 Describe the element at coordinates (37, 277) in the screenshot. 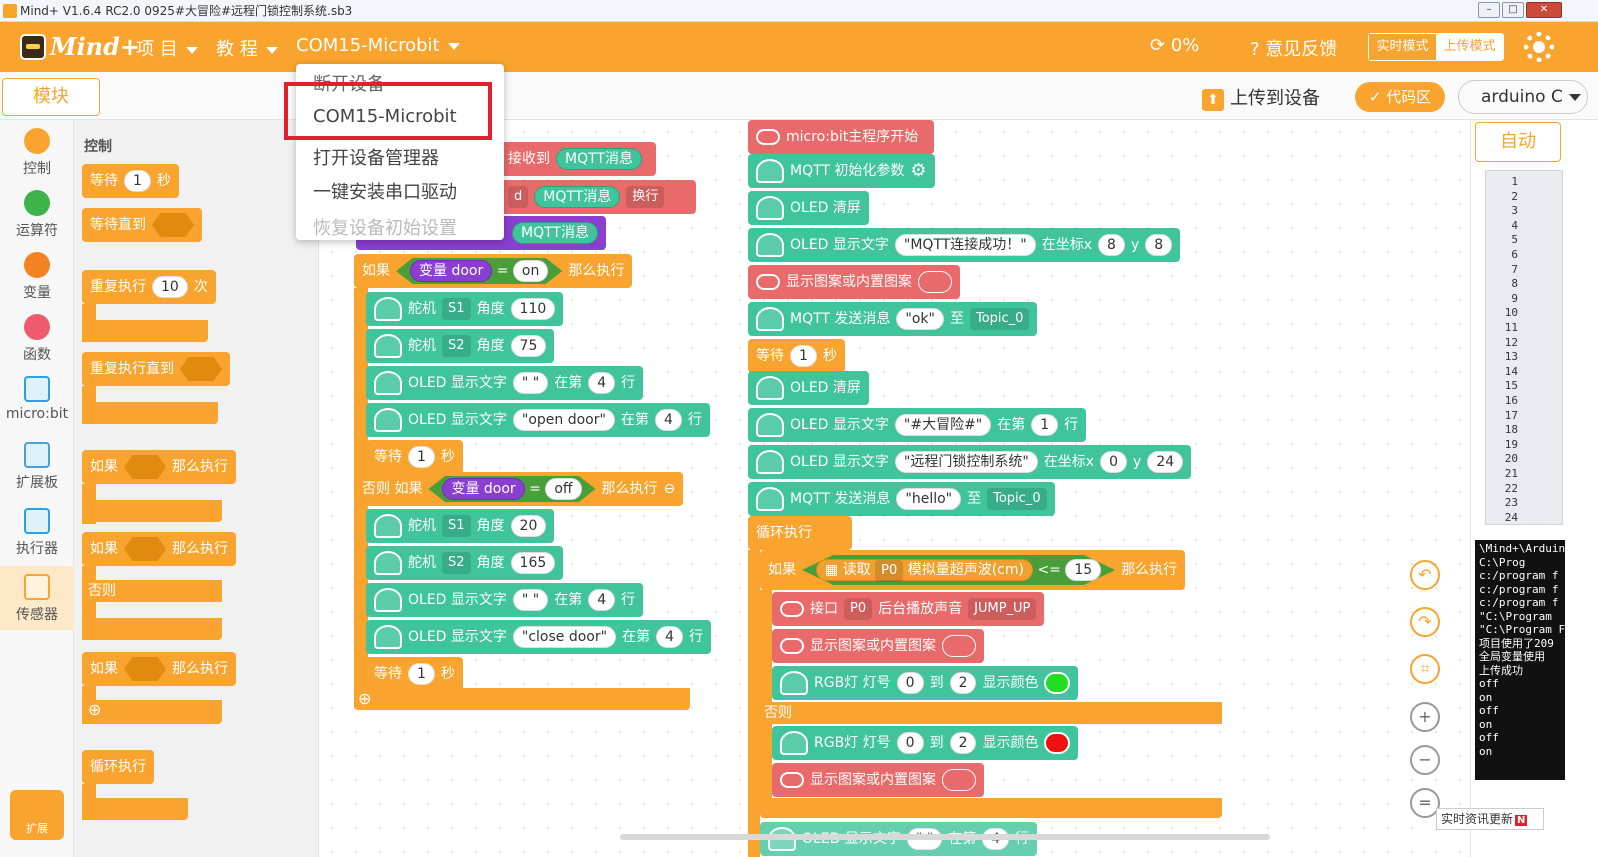

I see `category-variables: 变量` at that location.